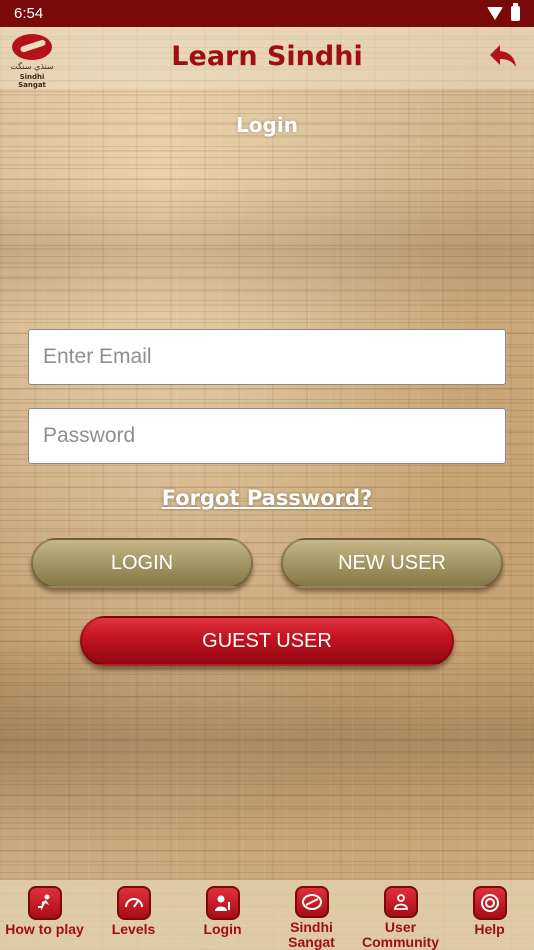 The width and height of the screenshot is (534, 950). I want to click on battery-icon, so click(515, 12).